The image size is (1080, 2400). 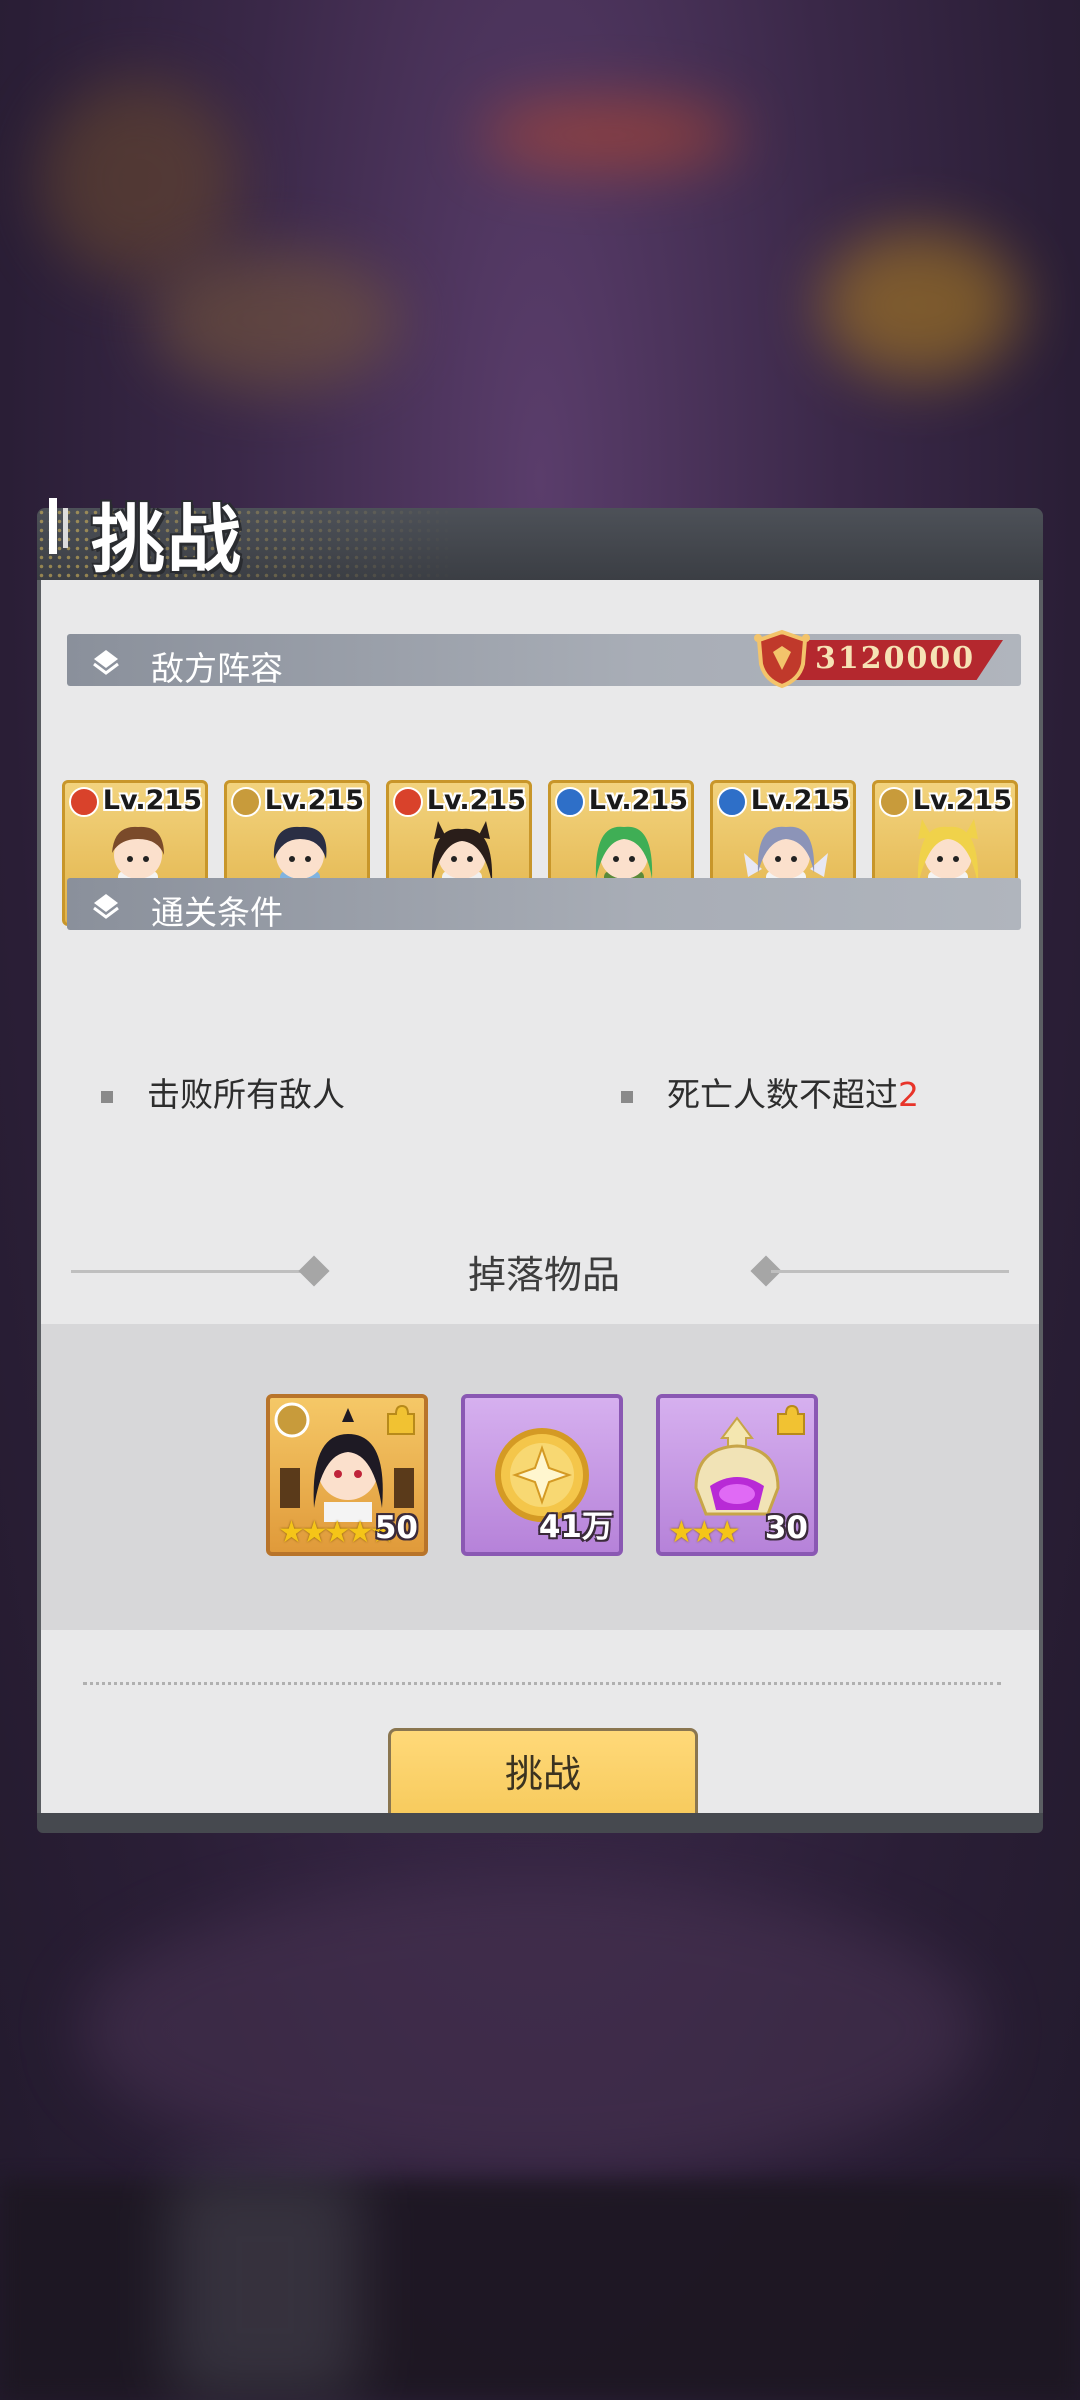 What do you see at coordinates (908, 1094) in the screenshot?
I see `condition-value: 2` at bounding box center [908, 1094].